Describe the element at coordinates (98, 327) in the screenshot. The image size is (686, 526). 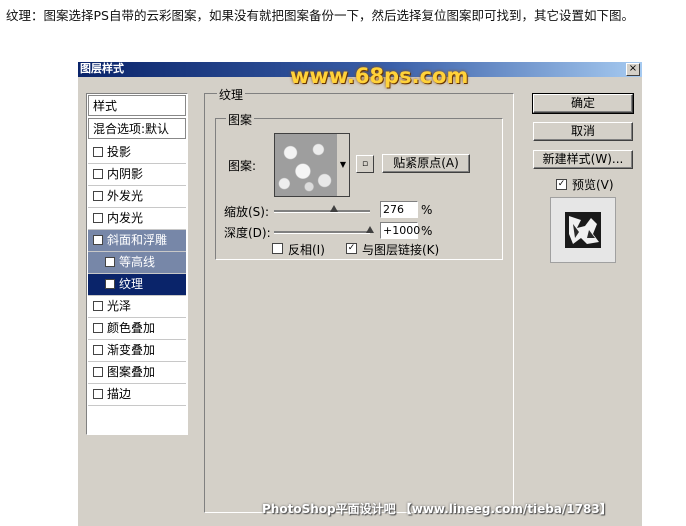
I see `checkbox-color-overlay` at that location.